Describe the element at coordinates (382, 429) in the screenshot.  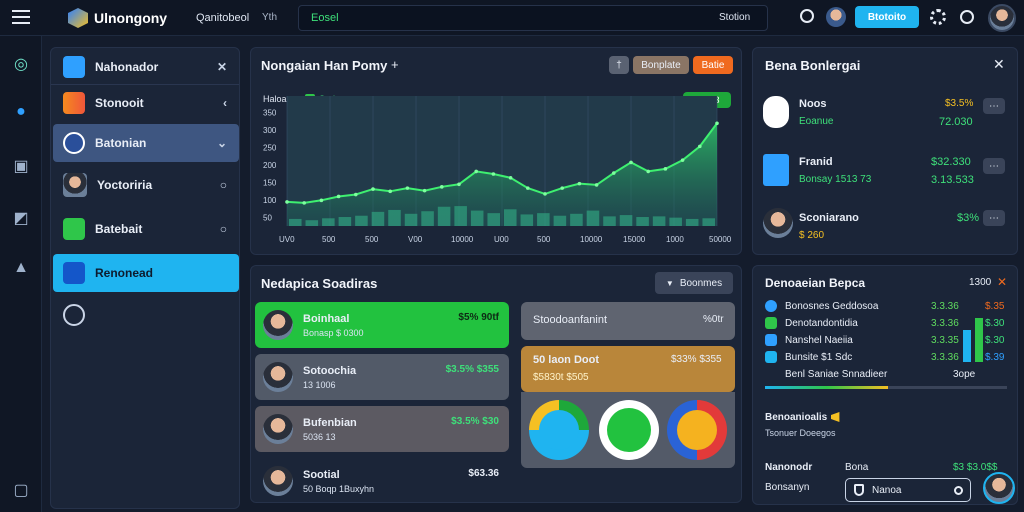
I see `leader-row: Bufenbian 5036 13 $3.5% $30` at that location.